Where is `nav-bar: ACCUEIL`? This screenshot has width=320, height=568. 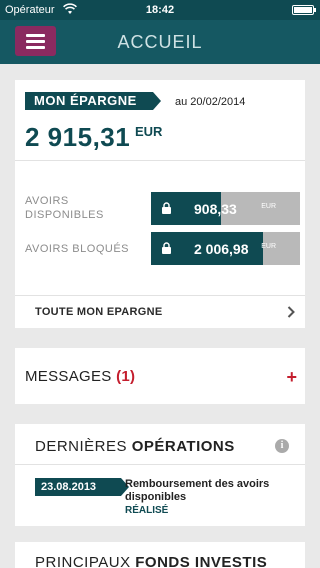 nav-bar: ACCUEIL is located at coordinates (160, 42).